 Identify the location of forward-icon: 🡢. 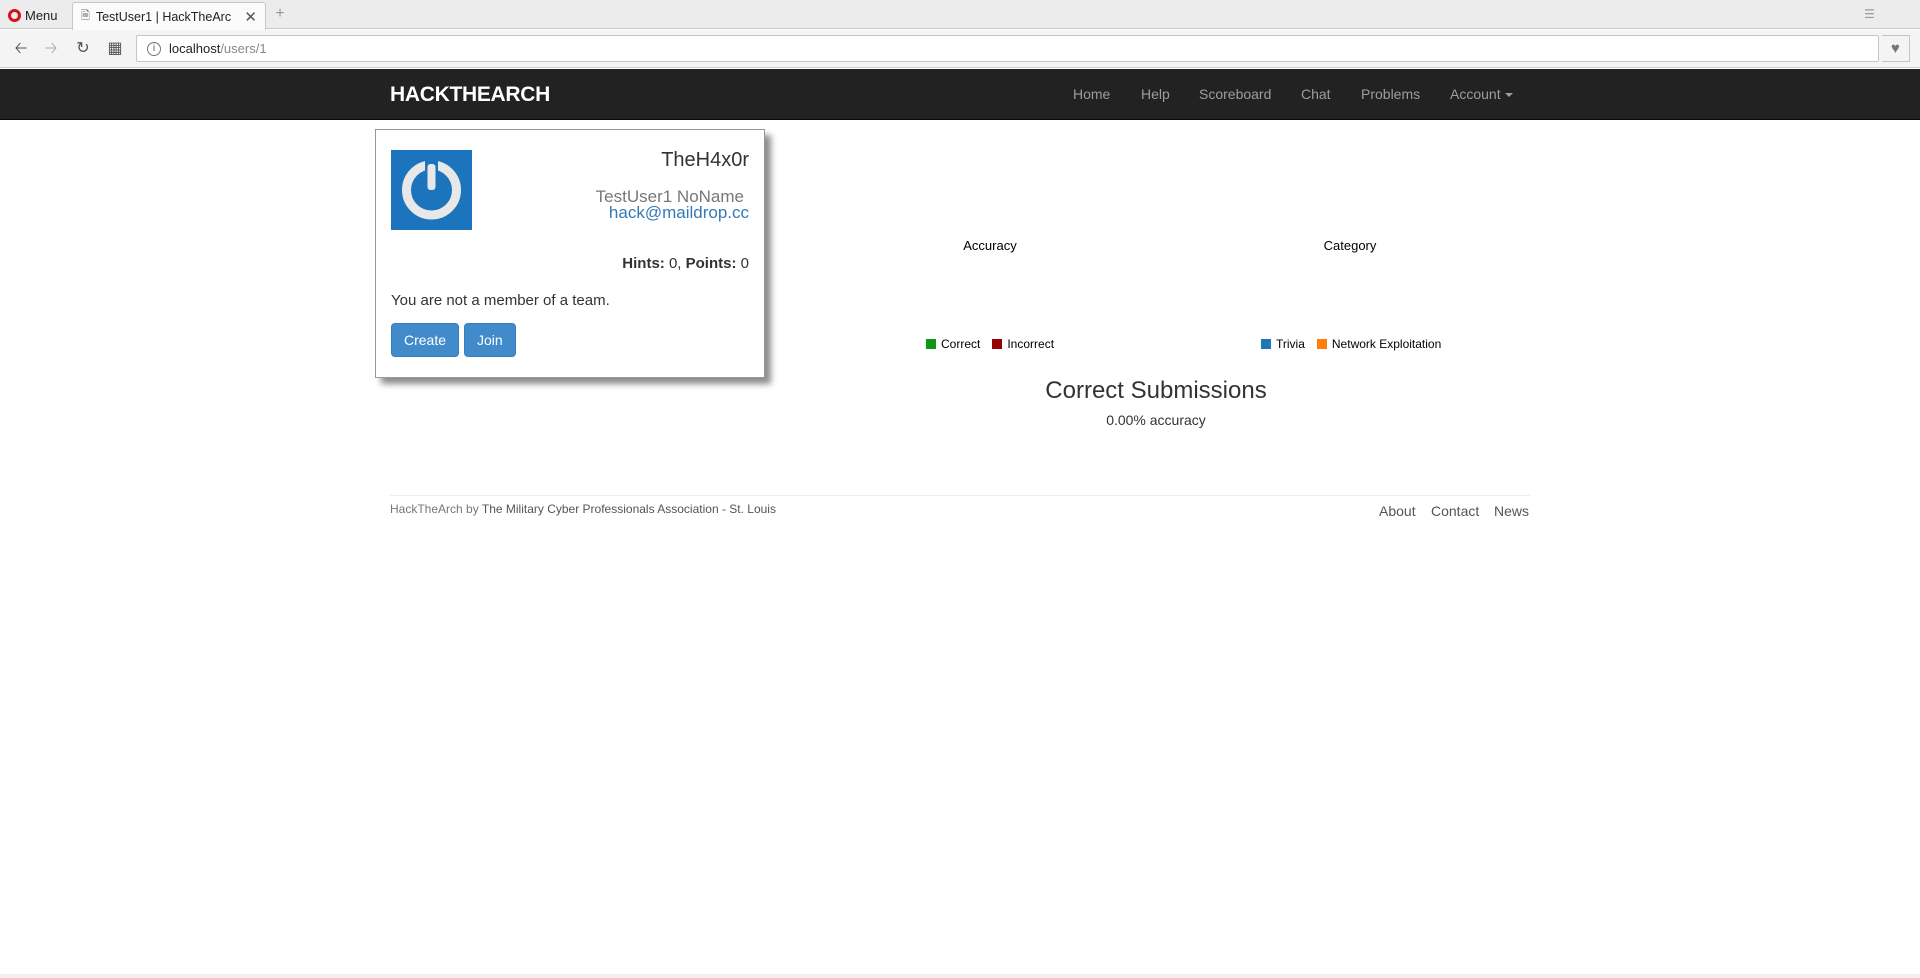
(51, 49).